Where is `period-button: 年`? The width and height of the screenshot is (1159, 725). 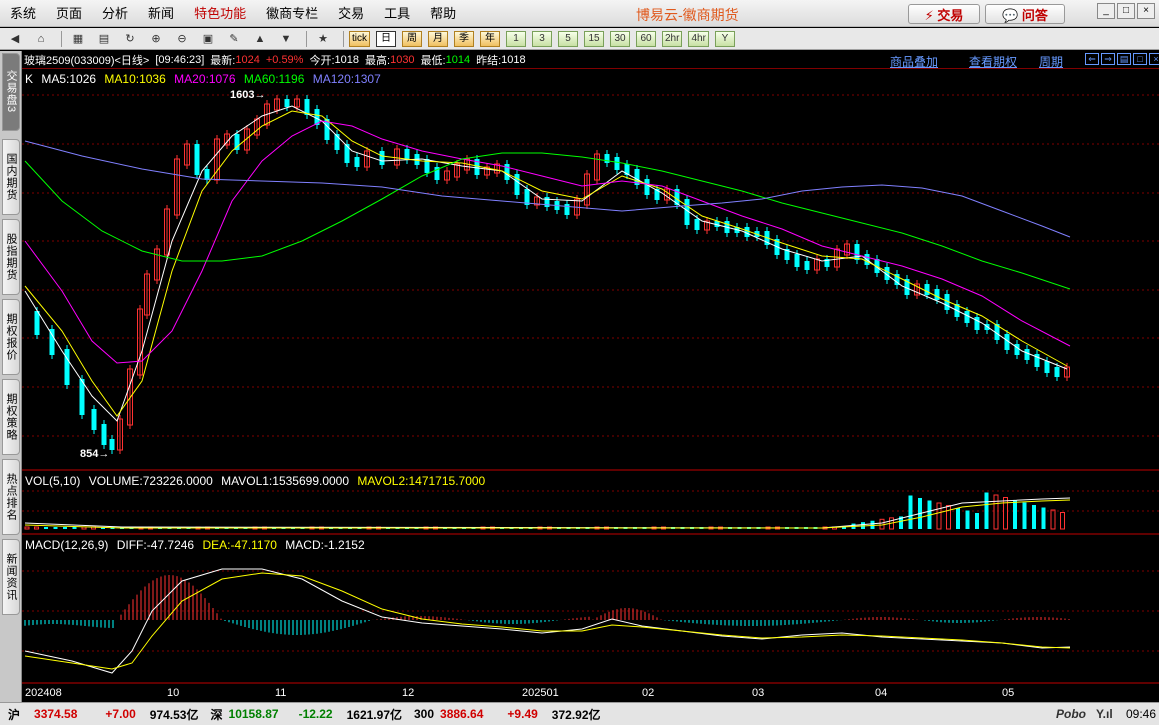
period-button: 年 is located at coordinates (490, 38).